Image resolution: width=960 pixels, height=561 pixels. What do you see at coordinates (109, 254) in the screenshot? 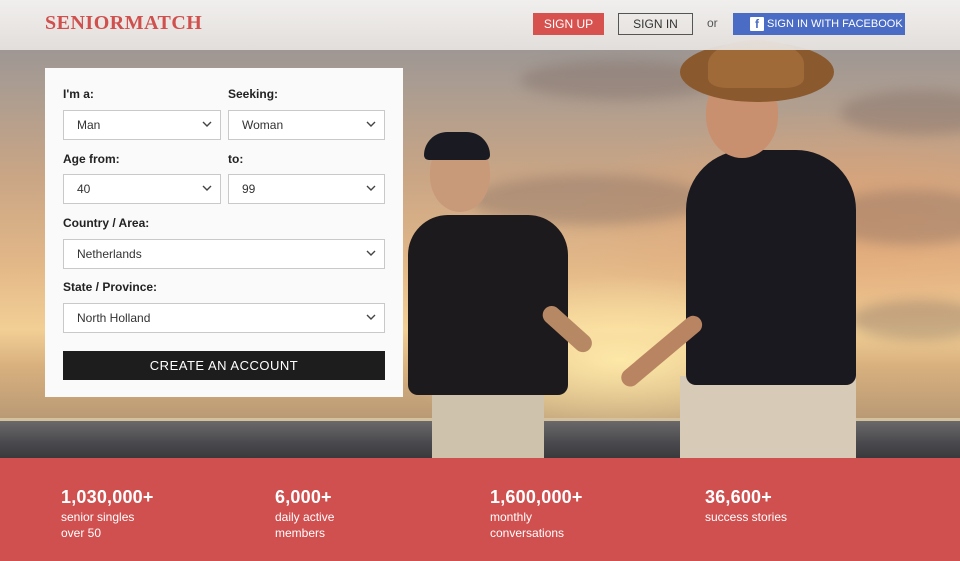
I see `country-value: Netherlands` at bounding box center [109, 254].